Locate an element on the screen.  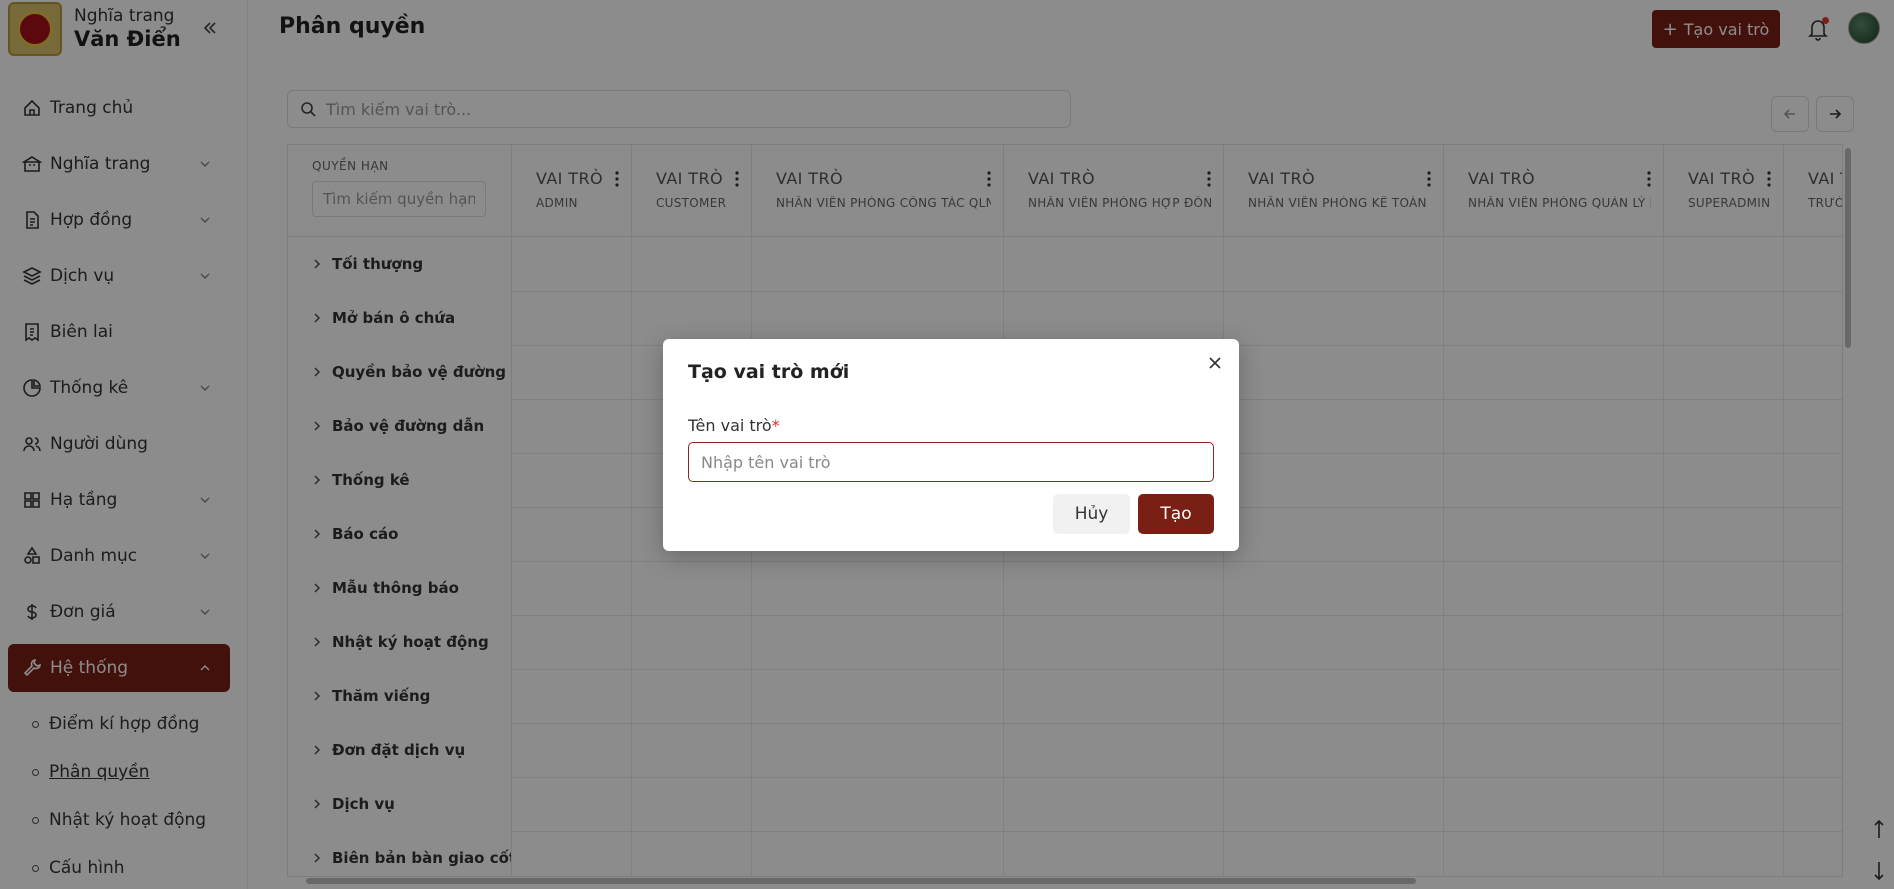
modal-close-button is located at coordinates (1215, 363).